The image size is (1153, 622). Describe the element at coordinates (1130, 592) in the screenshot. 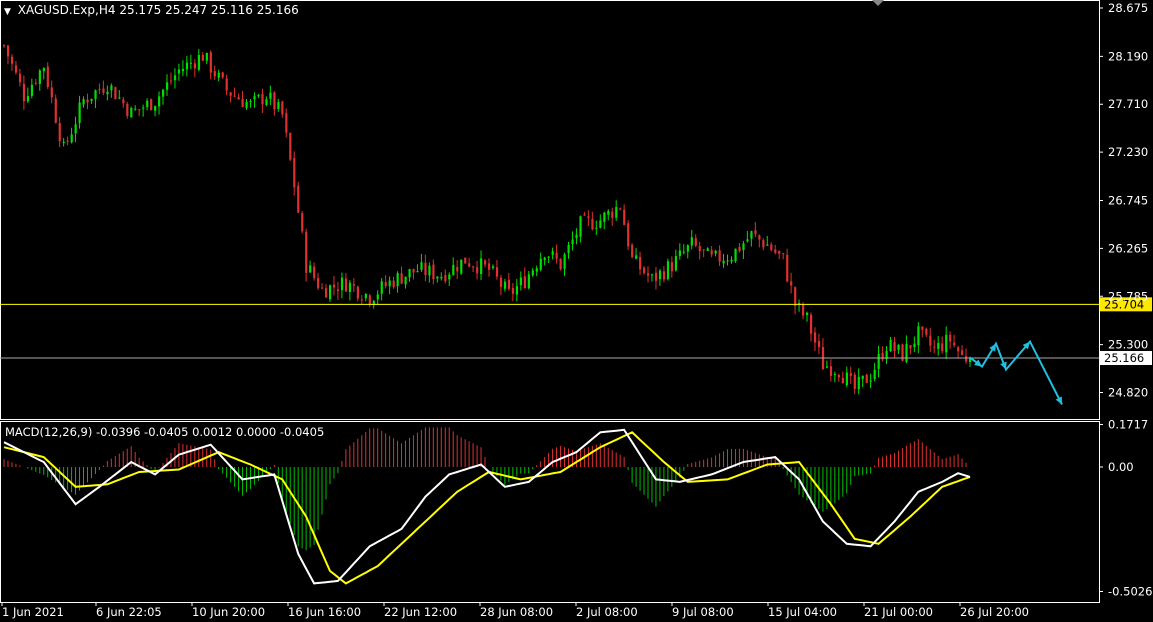

I see `macd-tick-label: -0.5026` at that location.